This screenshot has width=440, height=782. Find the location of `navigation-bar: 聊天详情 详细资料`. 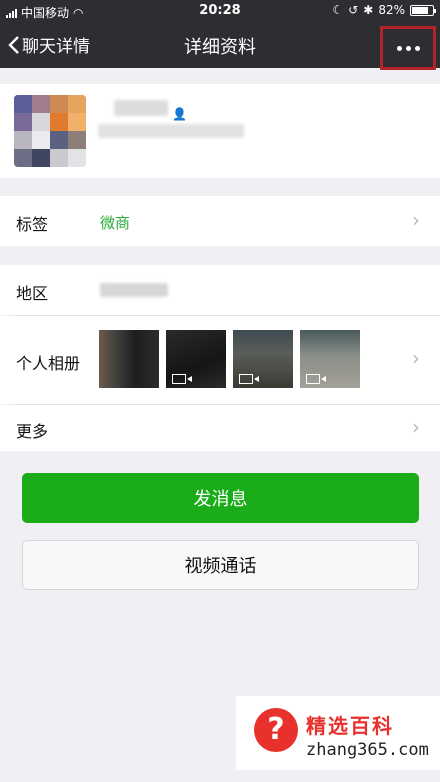

navigation-bar: 聊天详情 详细资料 is located at coordinates (220, 46).